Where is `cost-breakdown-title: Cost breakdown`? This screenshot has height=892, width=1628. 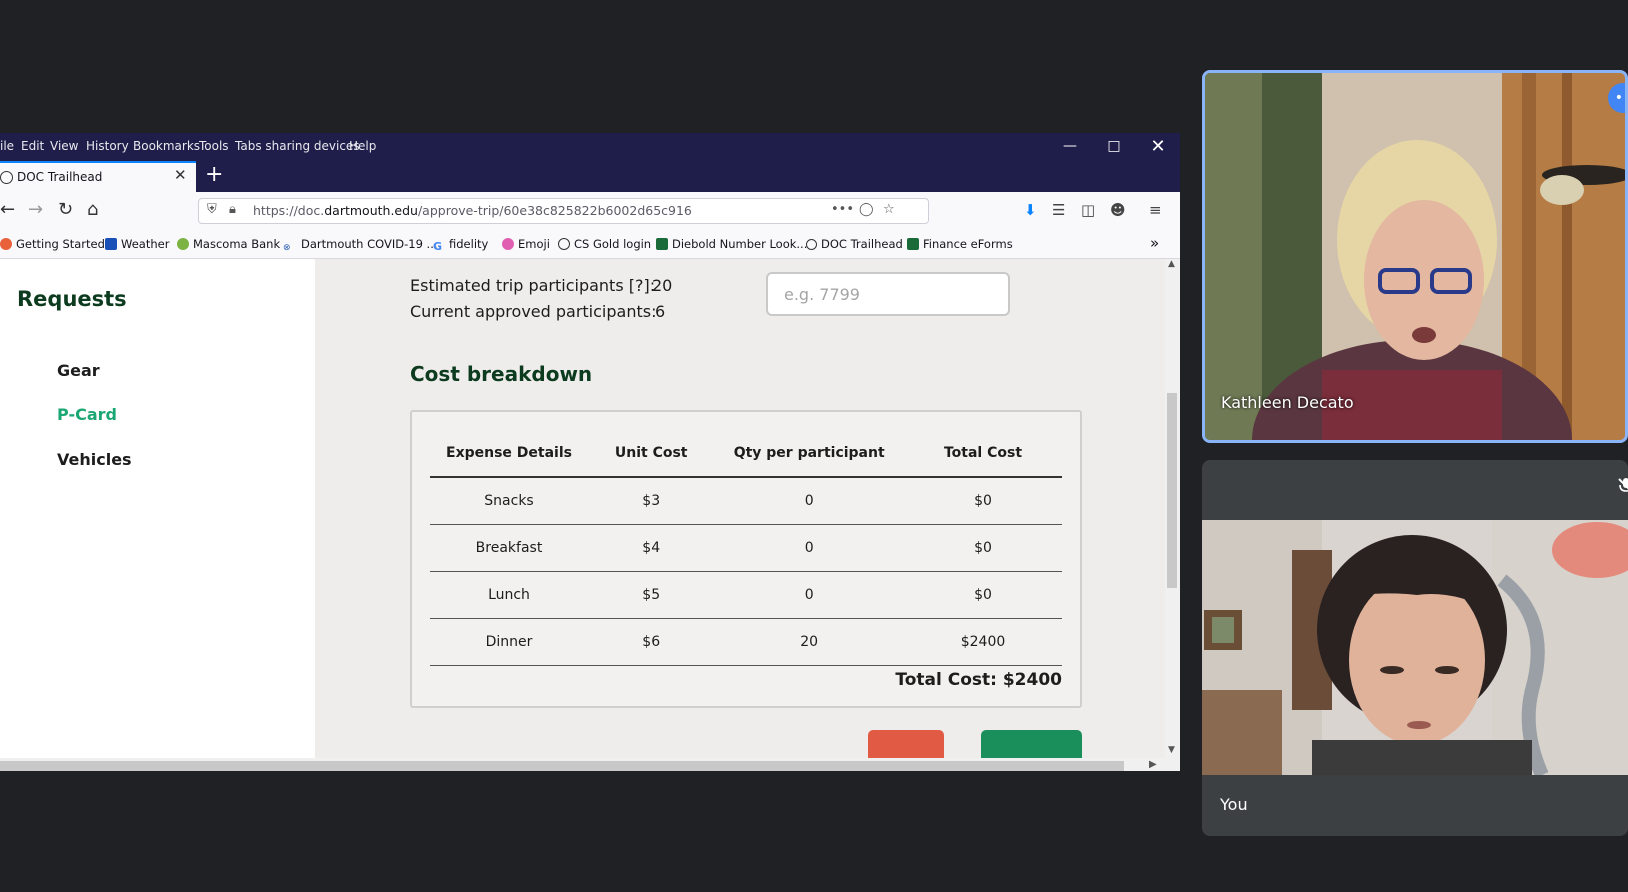 cost-breakdown-title: Cost breakdown is located at coordinates (501, 374).